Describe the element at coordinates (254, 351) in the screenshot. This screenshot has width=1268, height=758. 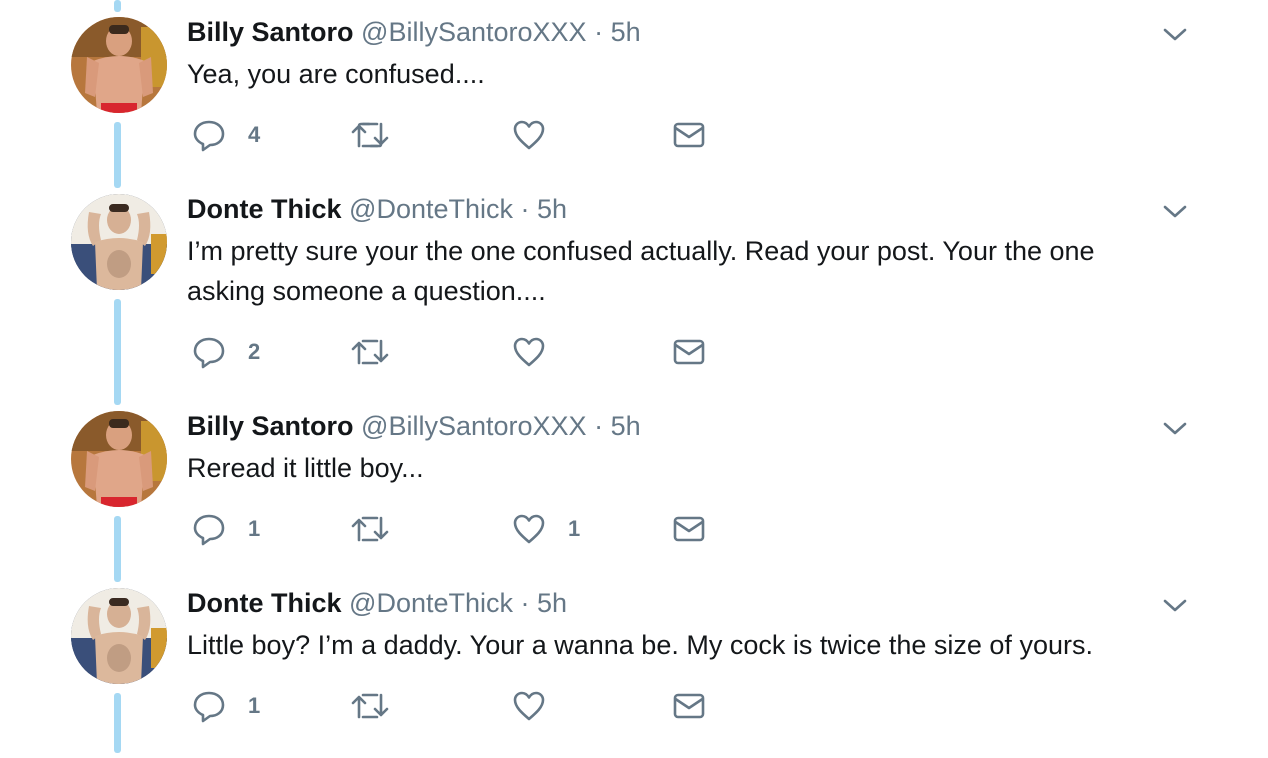
I see `reply-count: 2` at that location.